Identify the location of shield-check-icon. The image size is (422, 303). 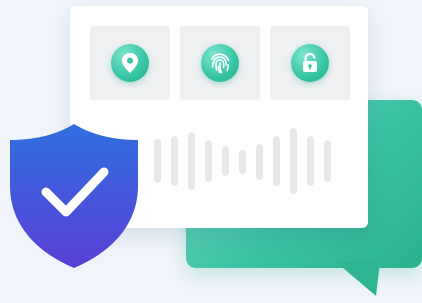
(74, 196).